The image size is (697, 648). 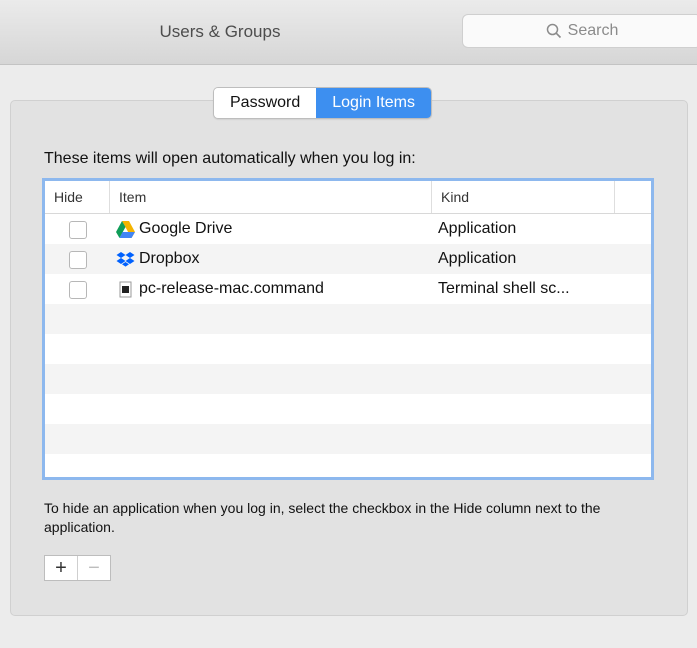 I want to click on column-header-kind: Kind, so click(x=523, y=197).